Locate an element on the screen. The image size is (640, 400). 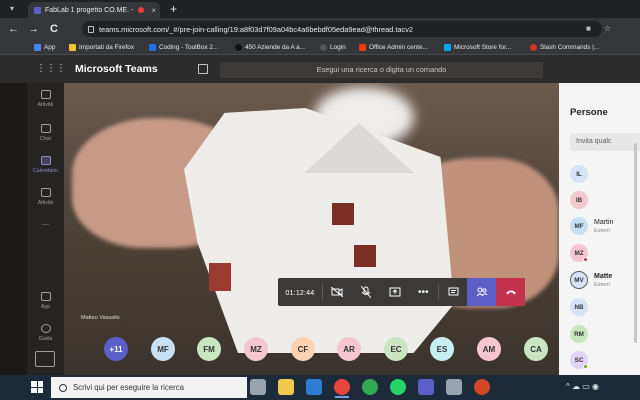
windows-start-icon is located at coordinates (37, 387).